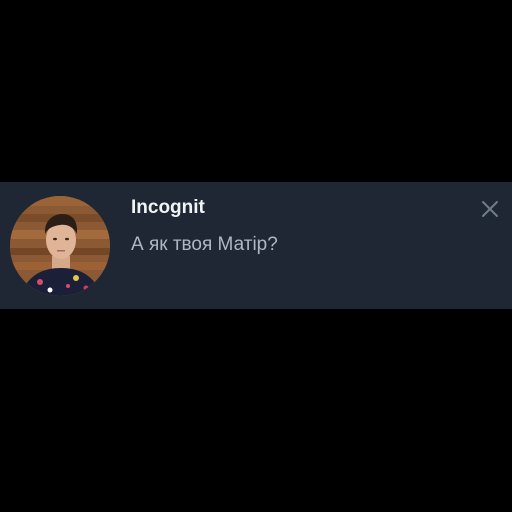  I want to click on avatar, so click(60, 246).